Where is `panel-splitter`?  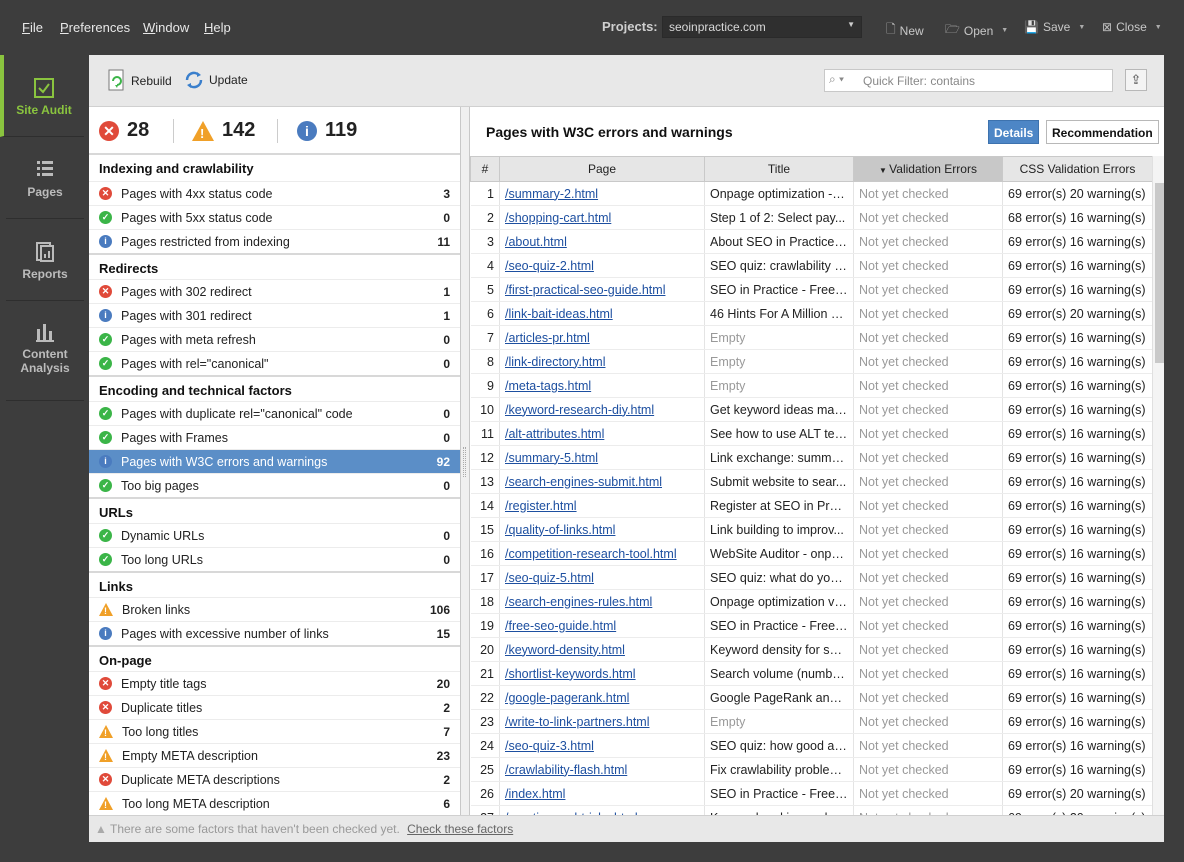
panel-splitter is located at coordinates (465, 461).